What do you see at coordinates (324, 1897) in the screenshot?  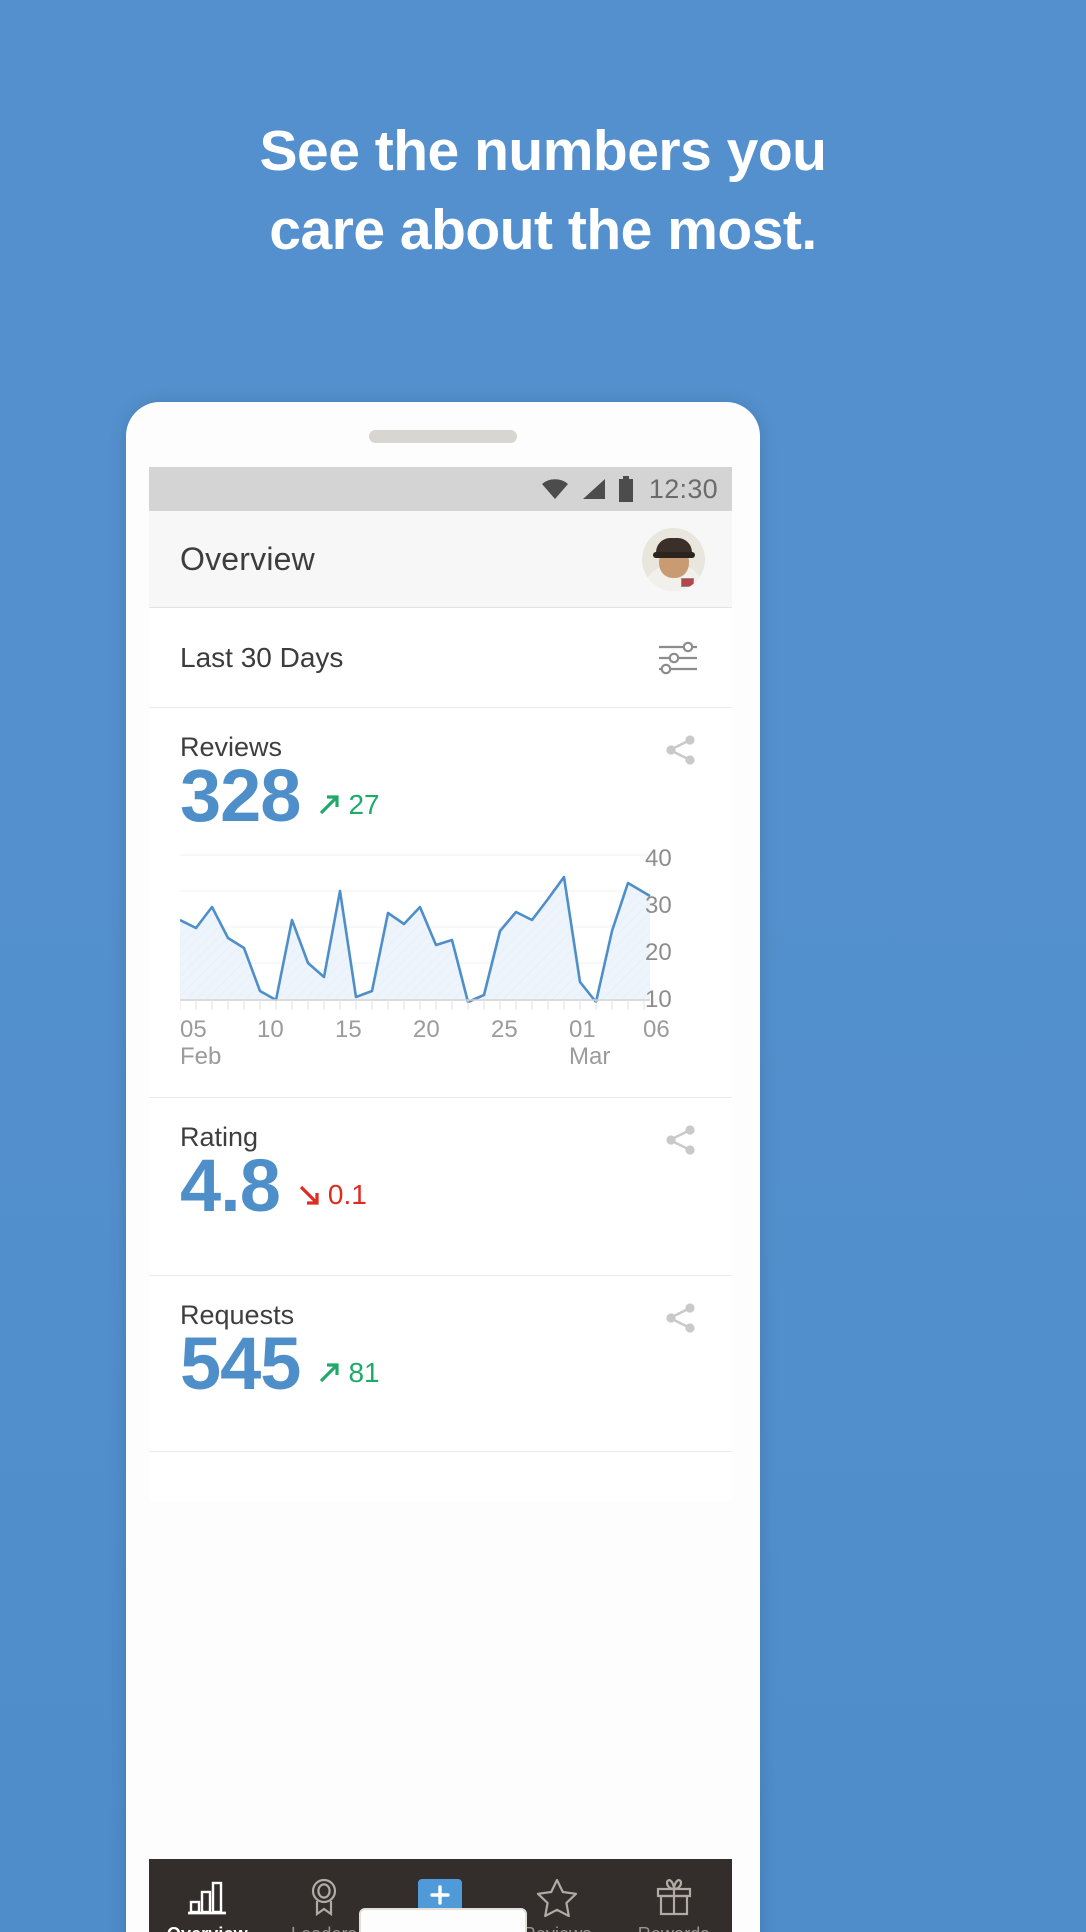 I see `medal-icon` at bounding box center [324, 1897].